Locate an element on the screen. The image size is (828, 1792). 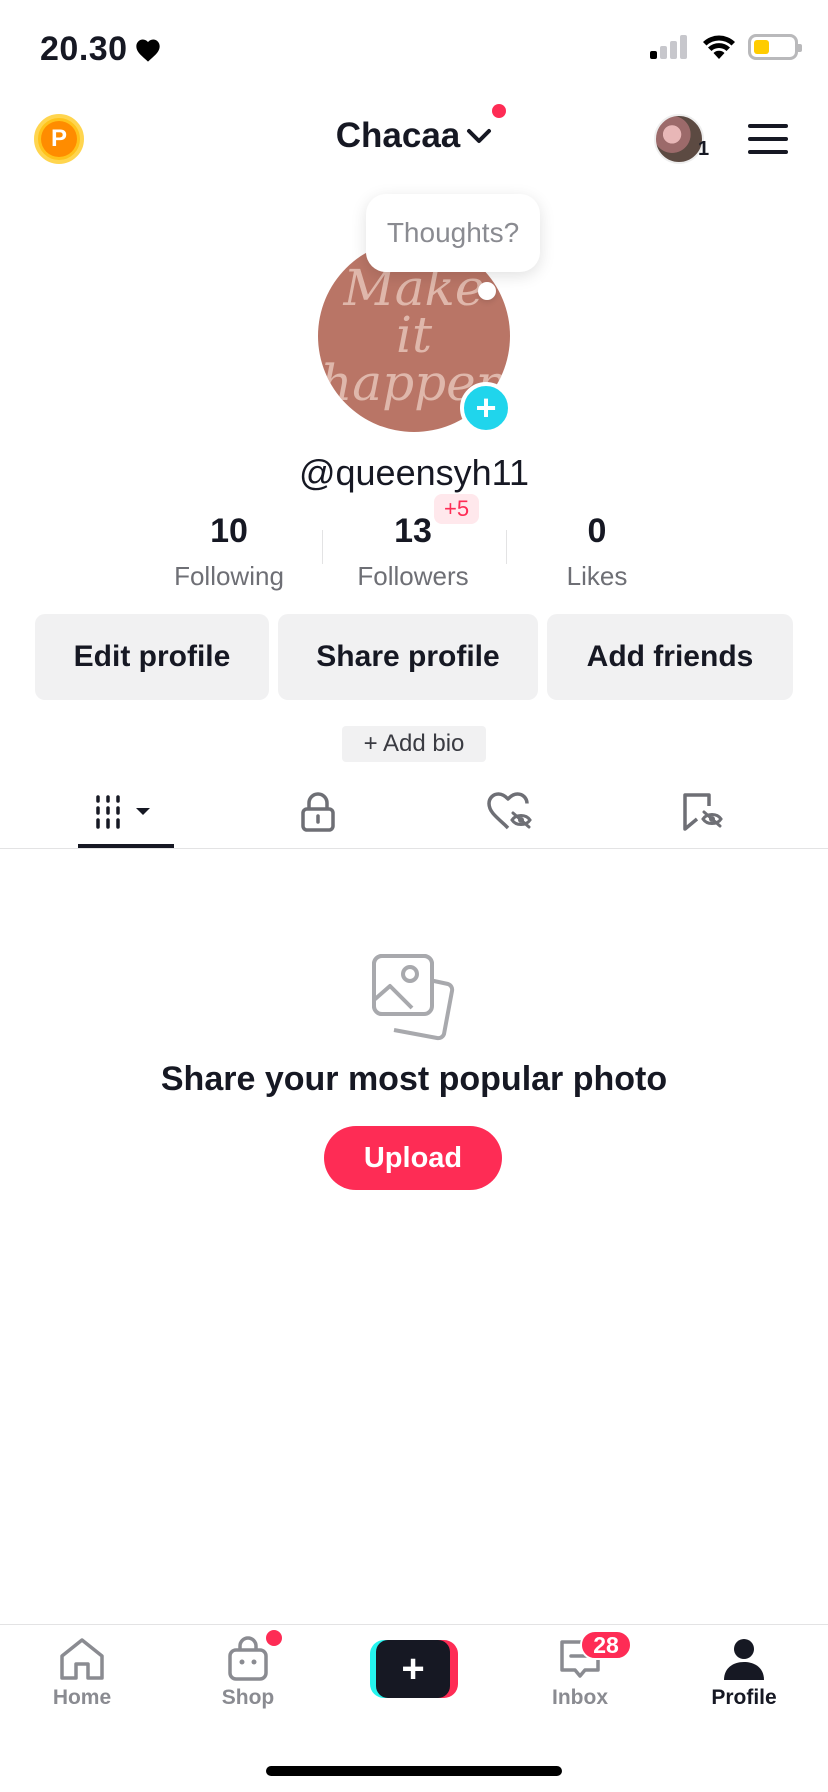
status-indicators is located at coordinates (726, 47).